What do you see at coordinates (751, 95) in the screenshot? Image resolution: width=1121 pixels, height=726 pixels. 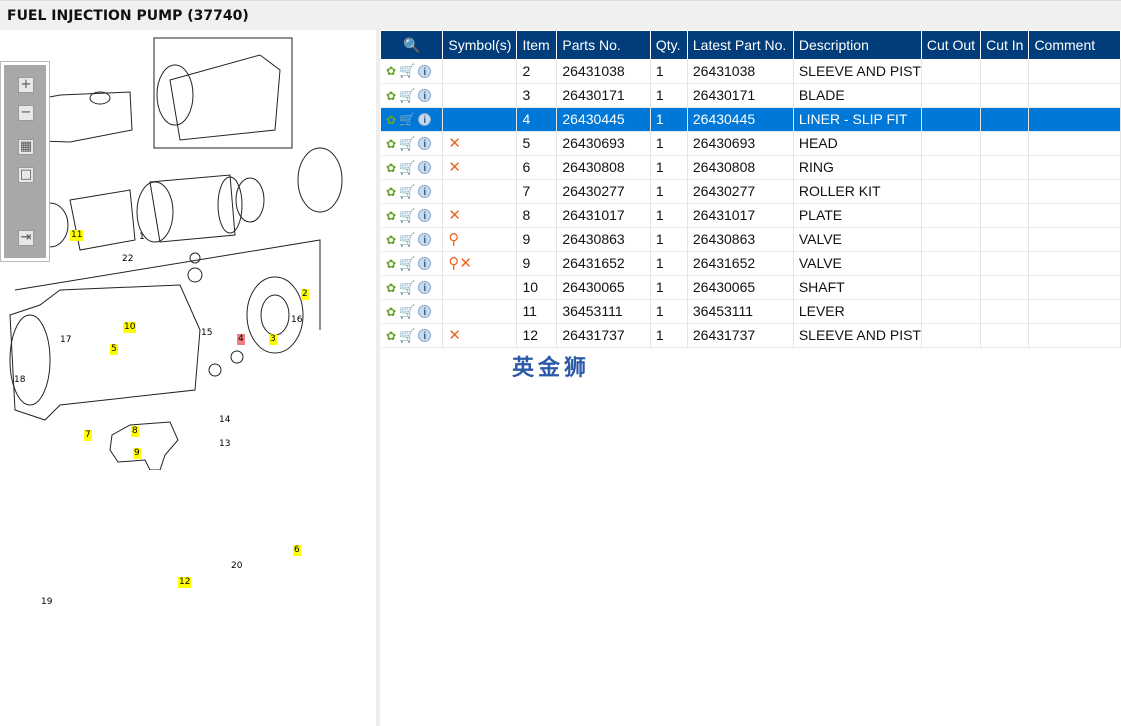 I see `table-row: ✿ 🛒 i 3 26430171 1 26430171 BLADE` at bounding box center [751, 95].